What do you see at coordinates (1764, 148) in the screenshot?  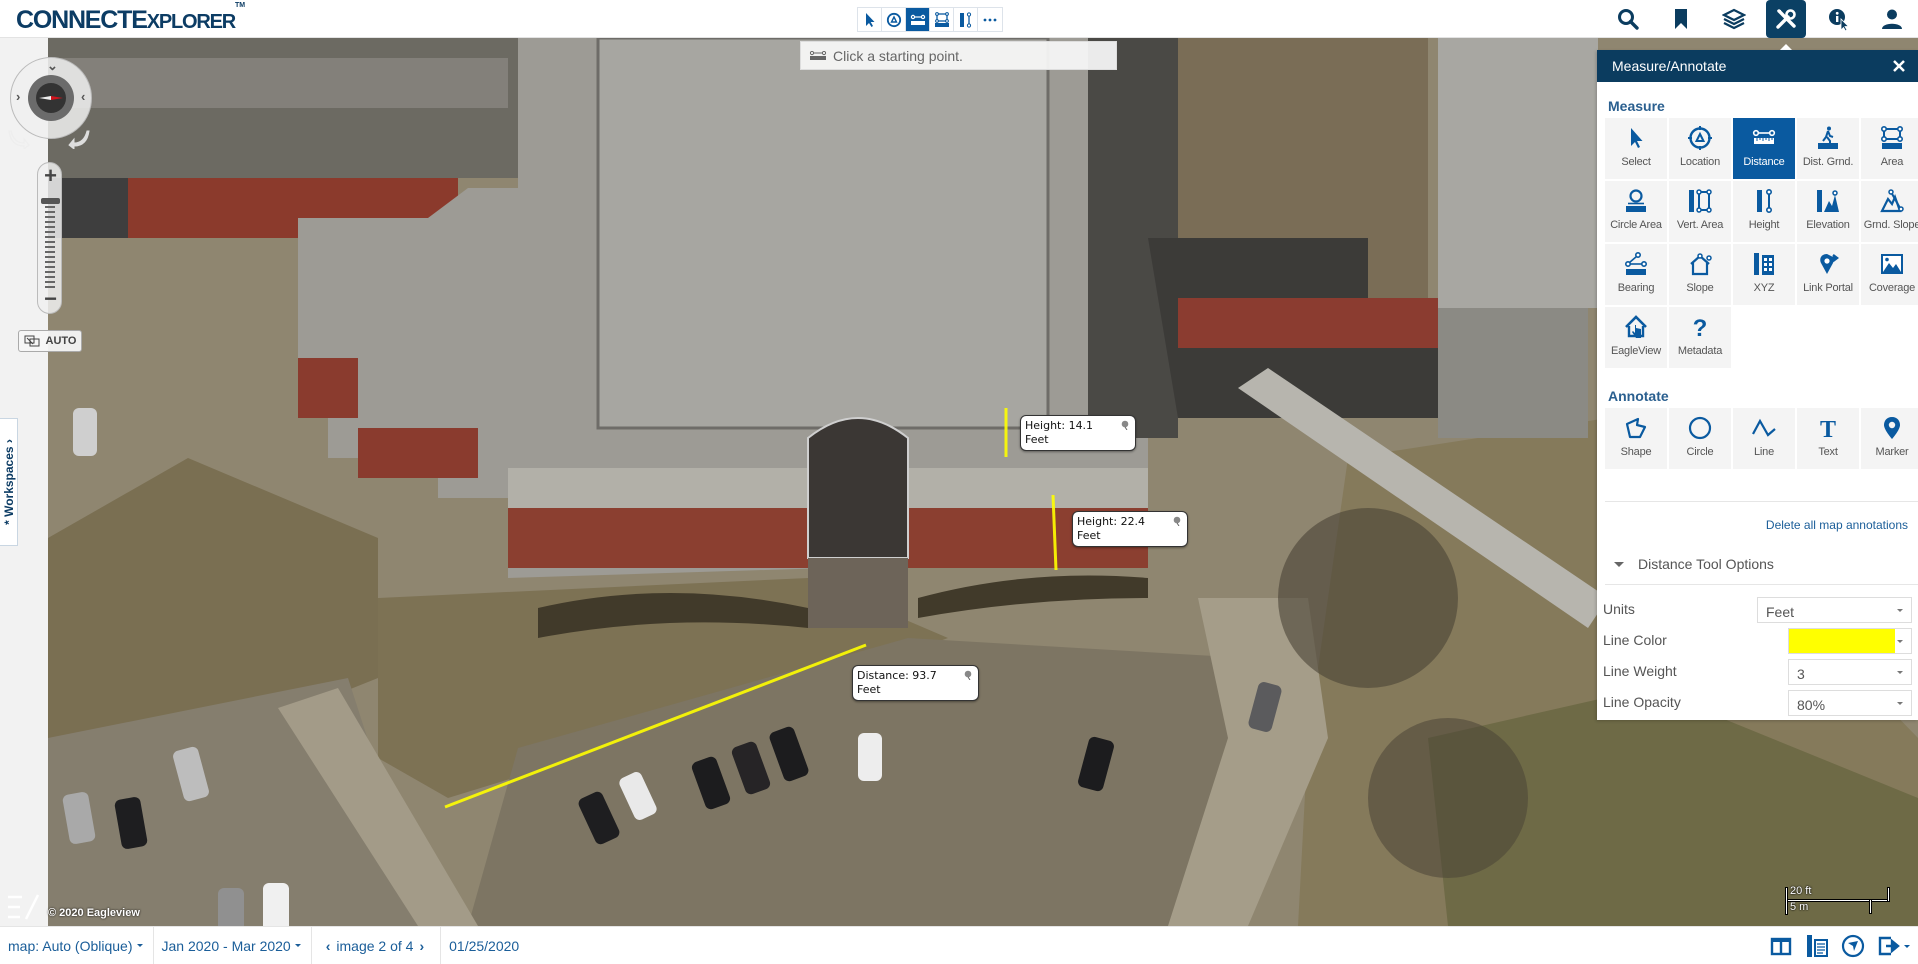 I see `tool-distance: Distance` at bounding box center [1764, 148].